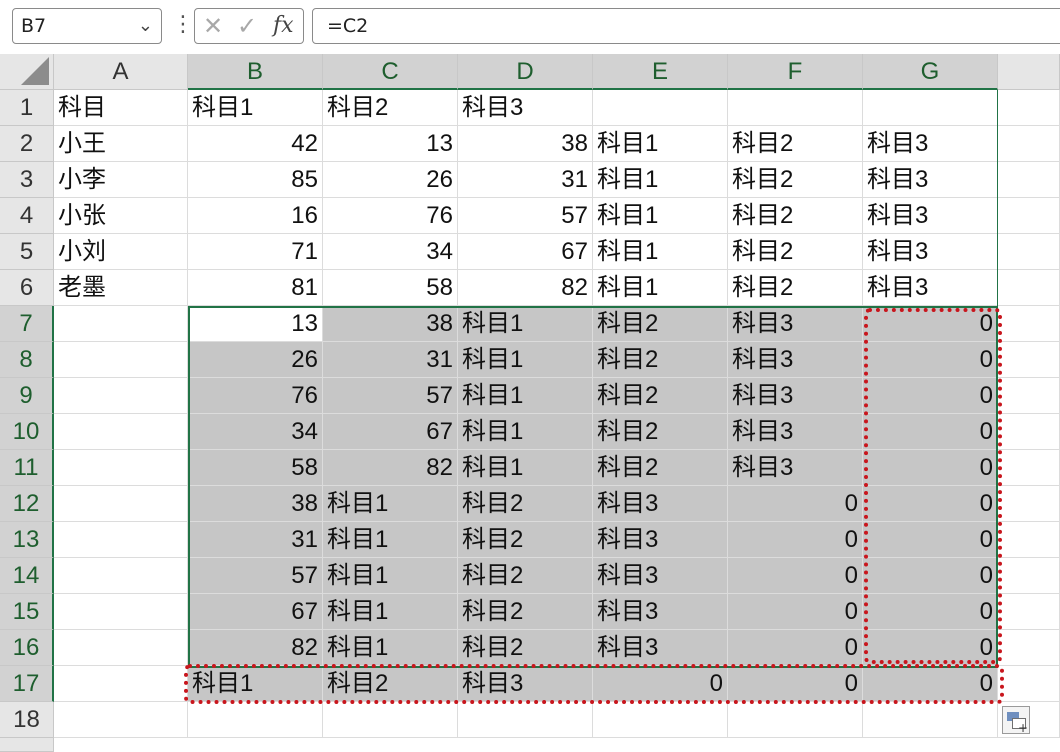 Image resolution: width=1060 pixels, height=752 pixels. I want to click on cell-g13: 0, so click(930, 540).